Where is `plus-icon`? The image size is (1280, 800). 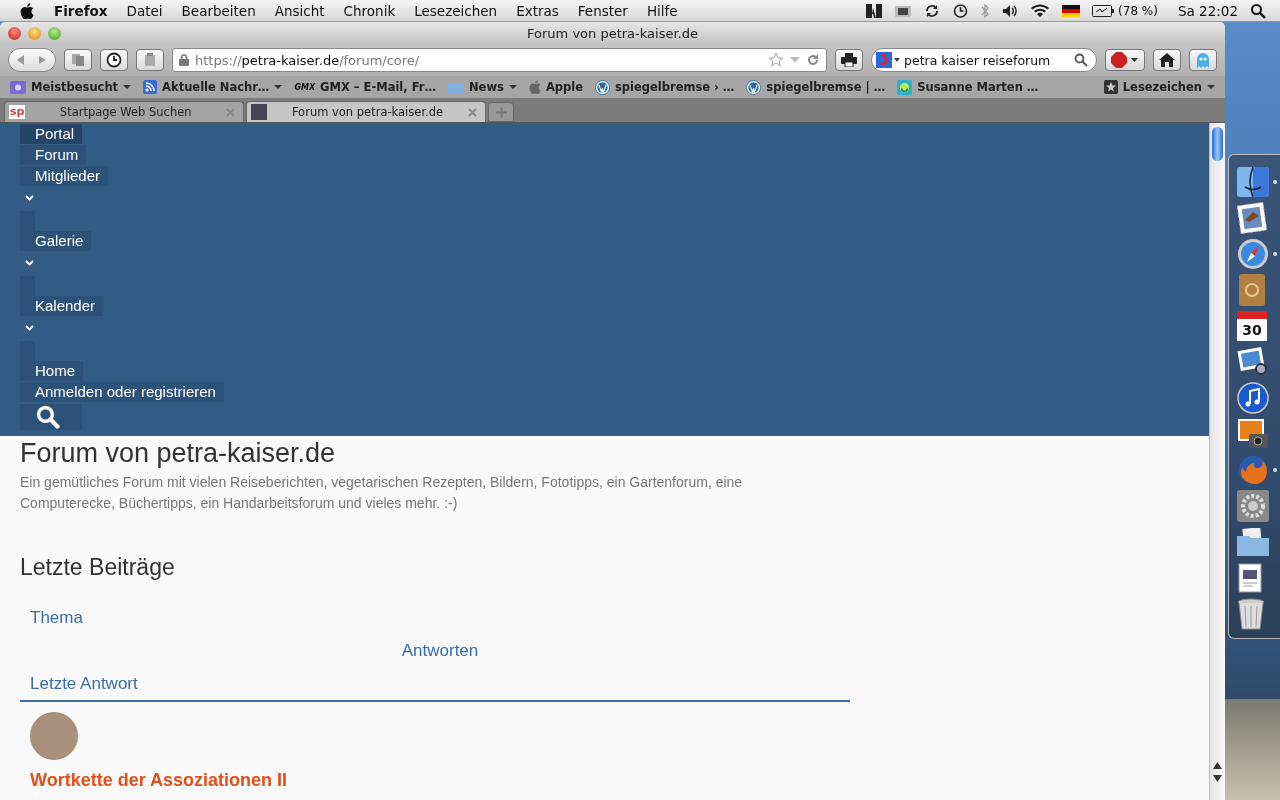 plus-icon is located at coordinates (501, 112).